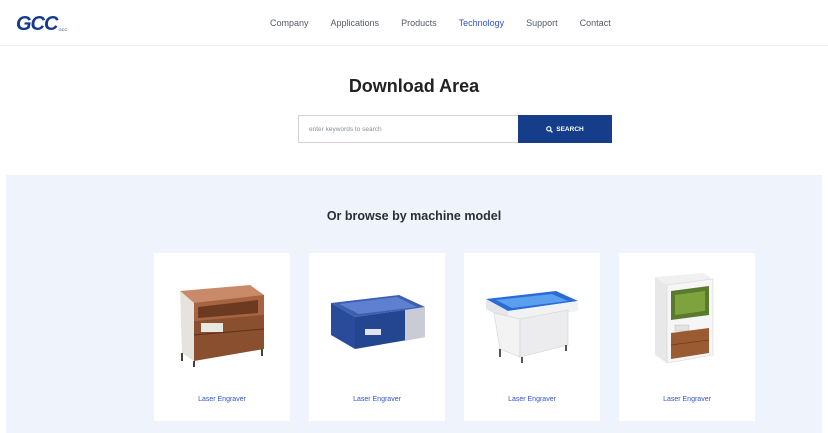 The width and height of the screenshot is (828, 433). I want to click on search-input, so click(408, 129).